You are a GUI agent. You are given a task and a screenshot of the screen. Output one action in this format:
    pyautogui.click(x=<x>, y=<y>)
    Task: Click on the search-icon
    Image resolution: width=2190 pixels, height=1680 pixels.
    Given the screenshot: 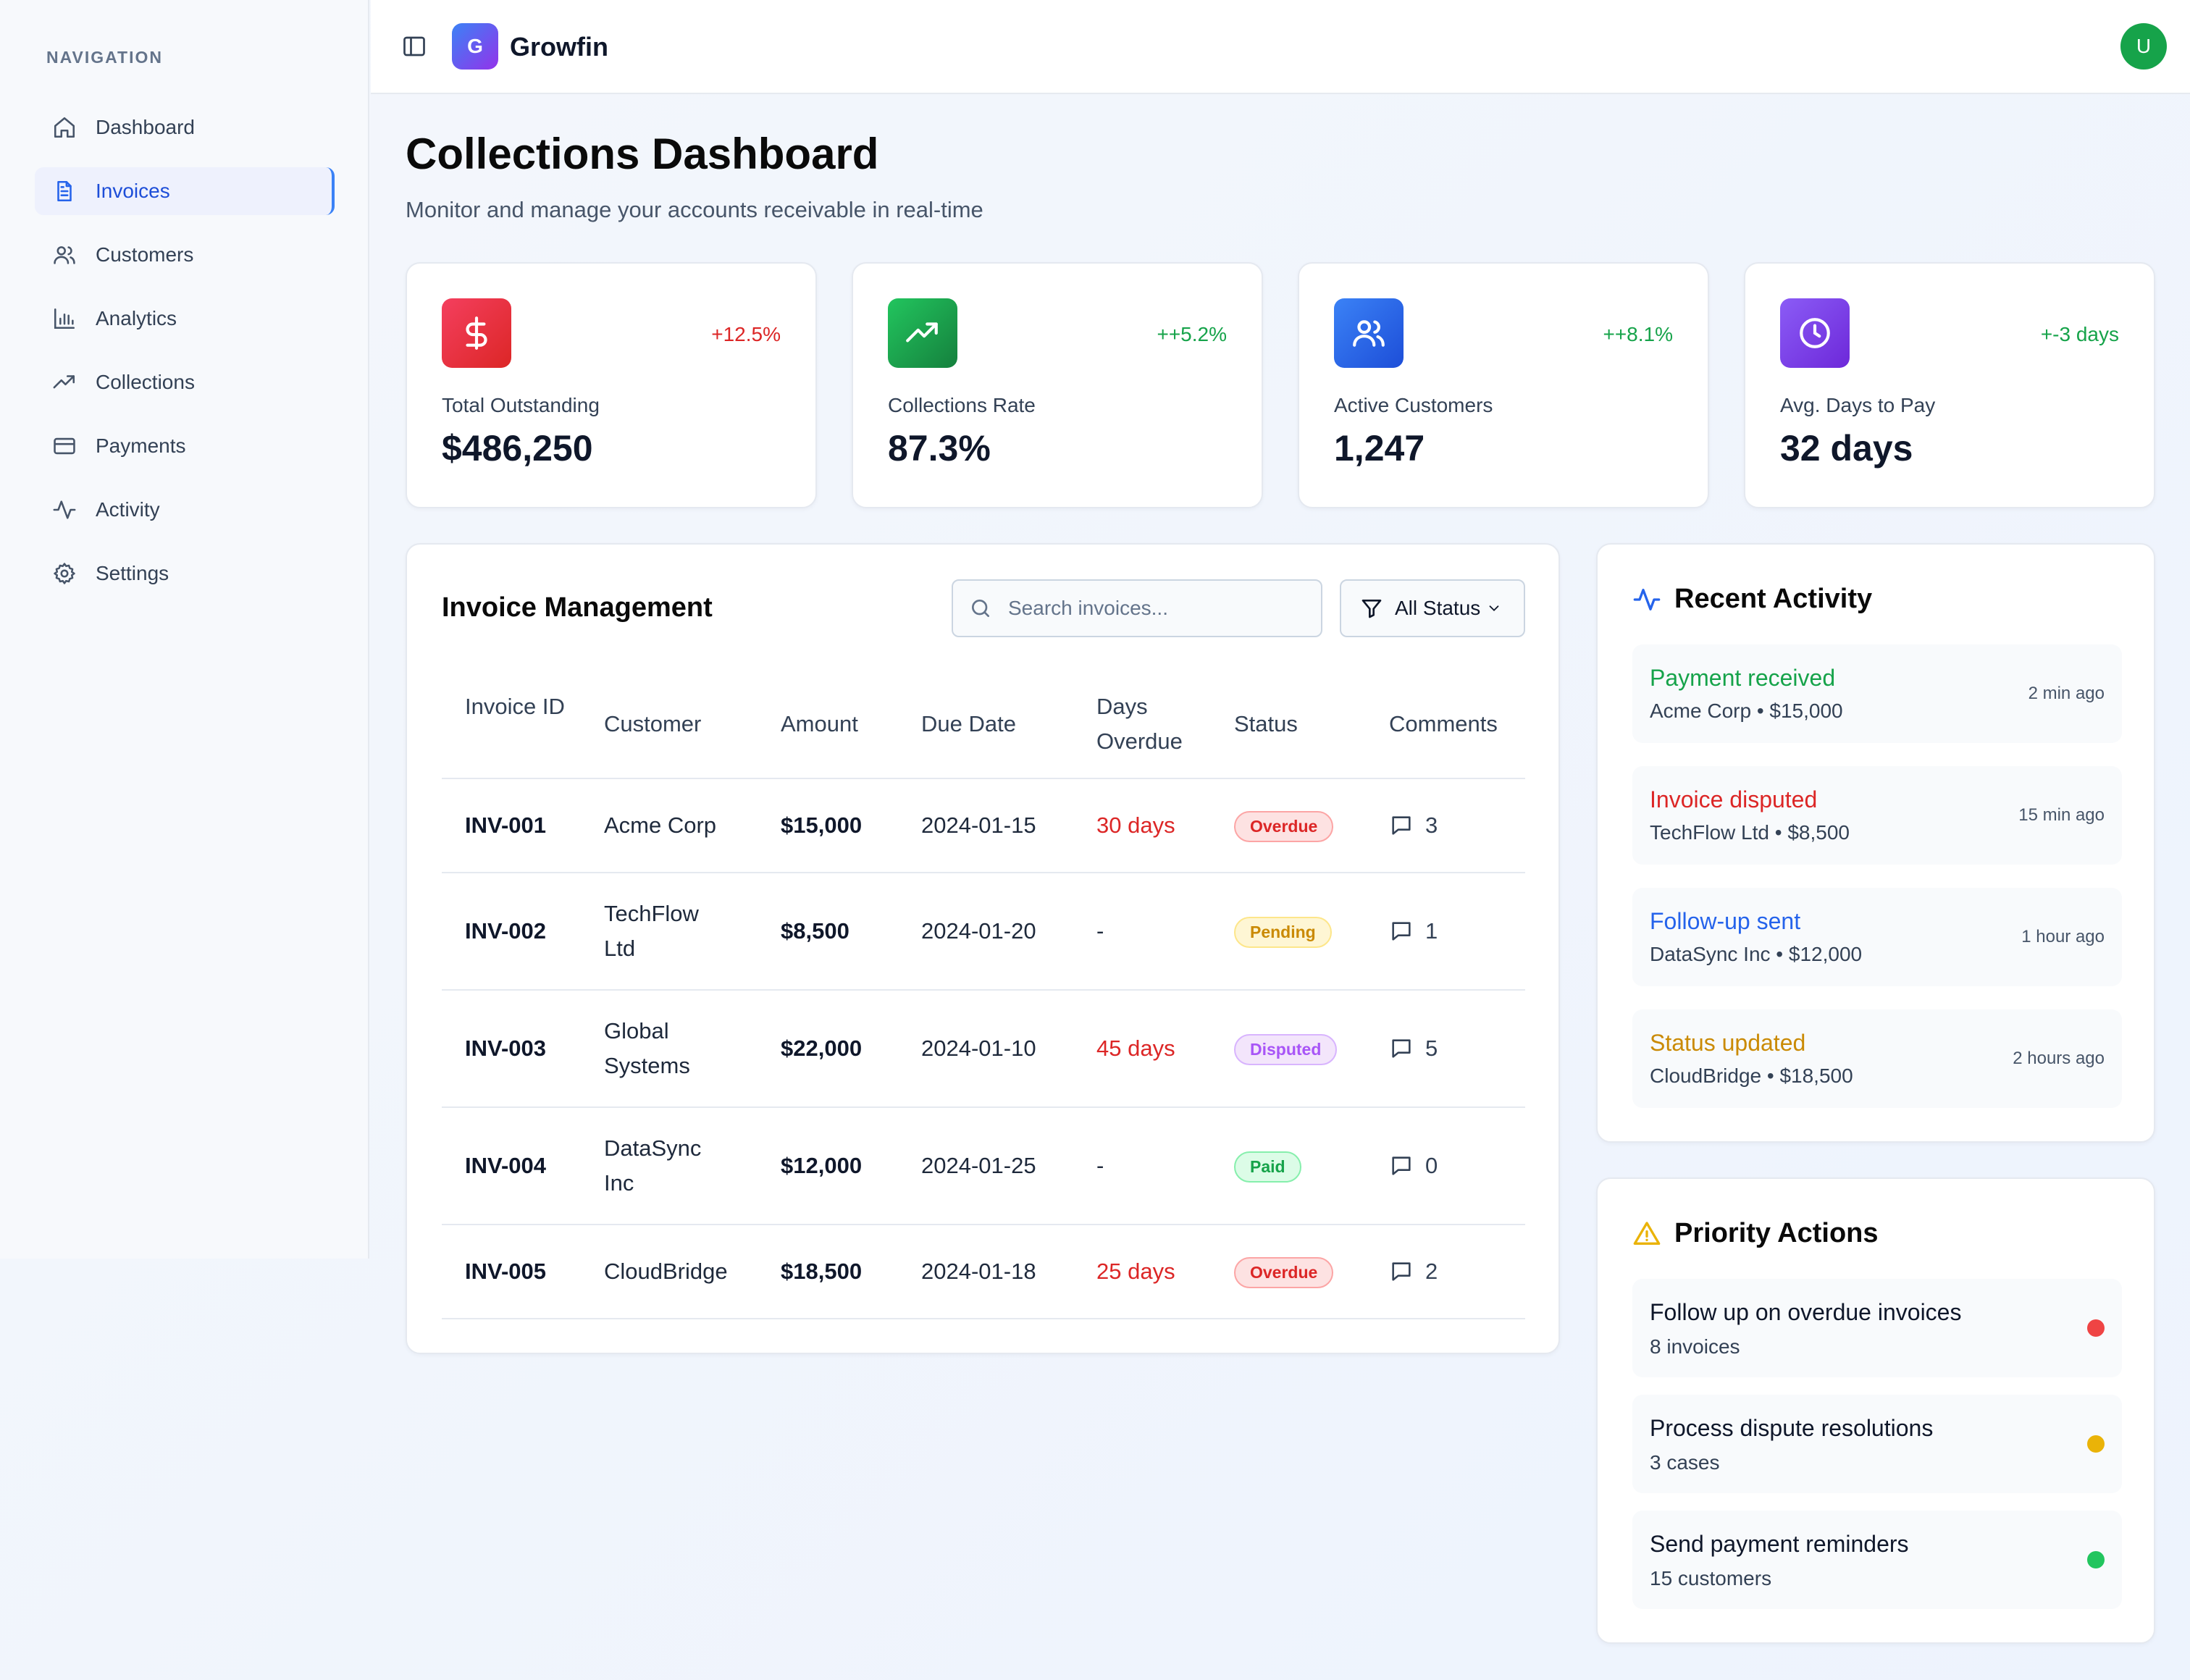 What is the action you would take?
    pyautogui.click(x=981, y=608)
    